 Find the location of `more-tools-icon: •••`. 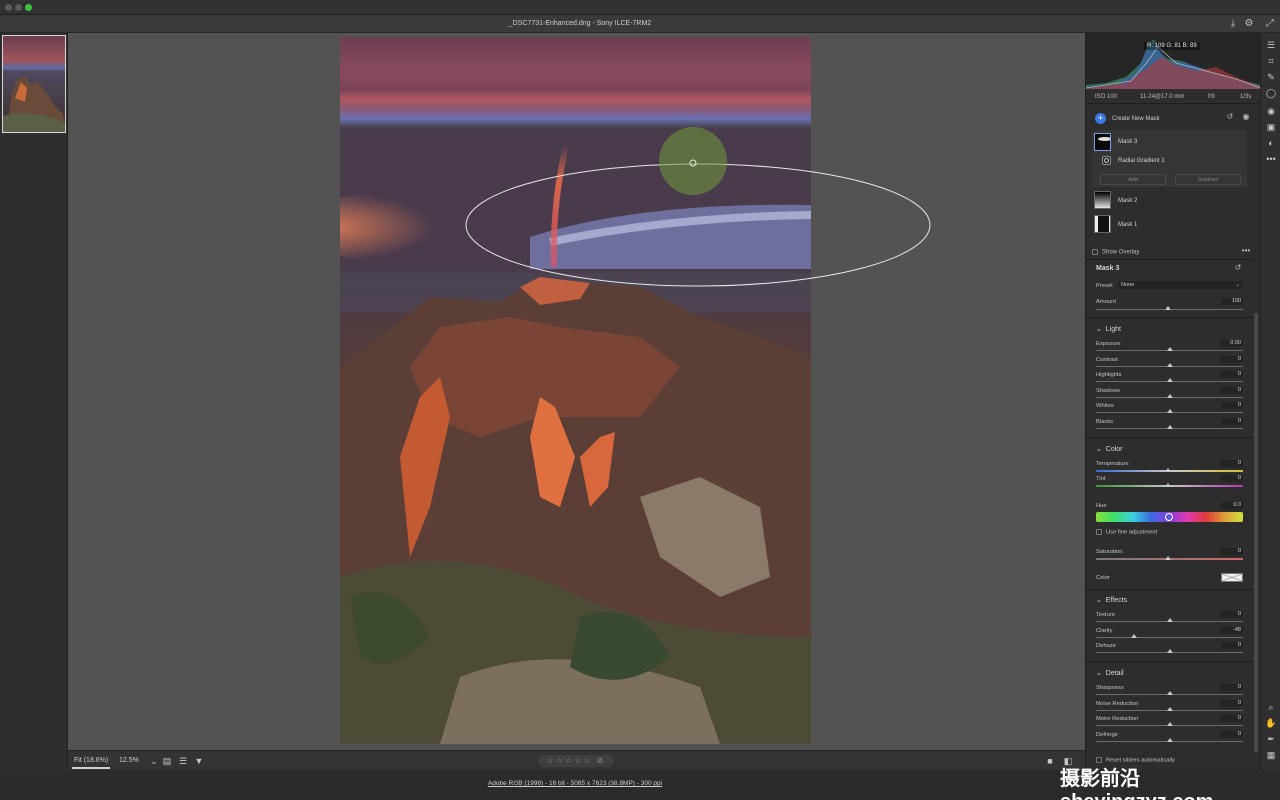

more-tools-icon: ••• is located at coordinates (1271, 159).